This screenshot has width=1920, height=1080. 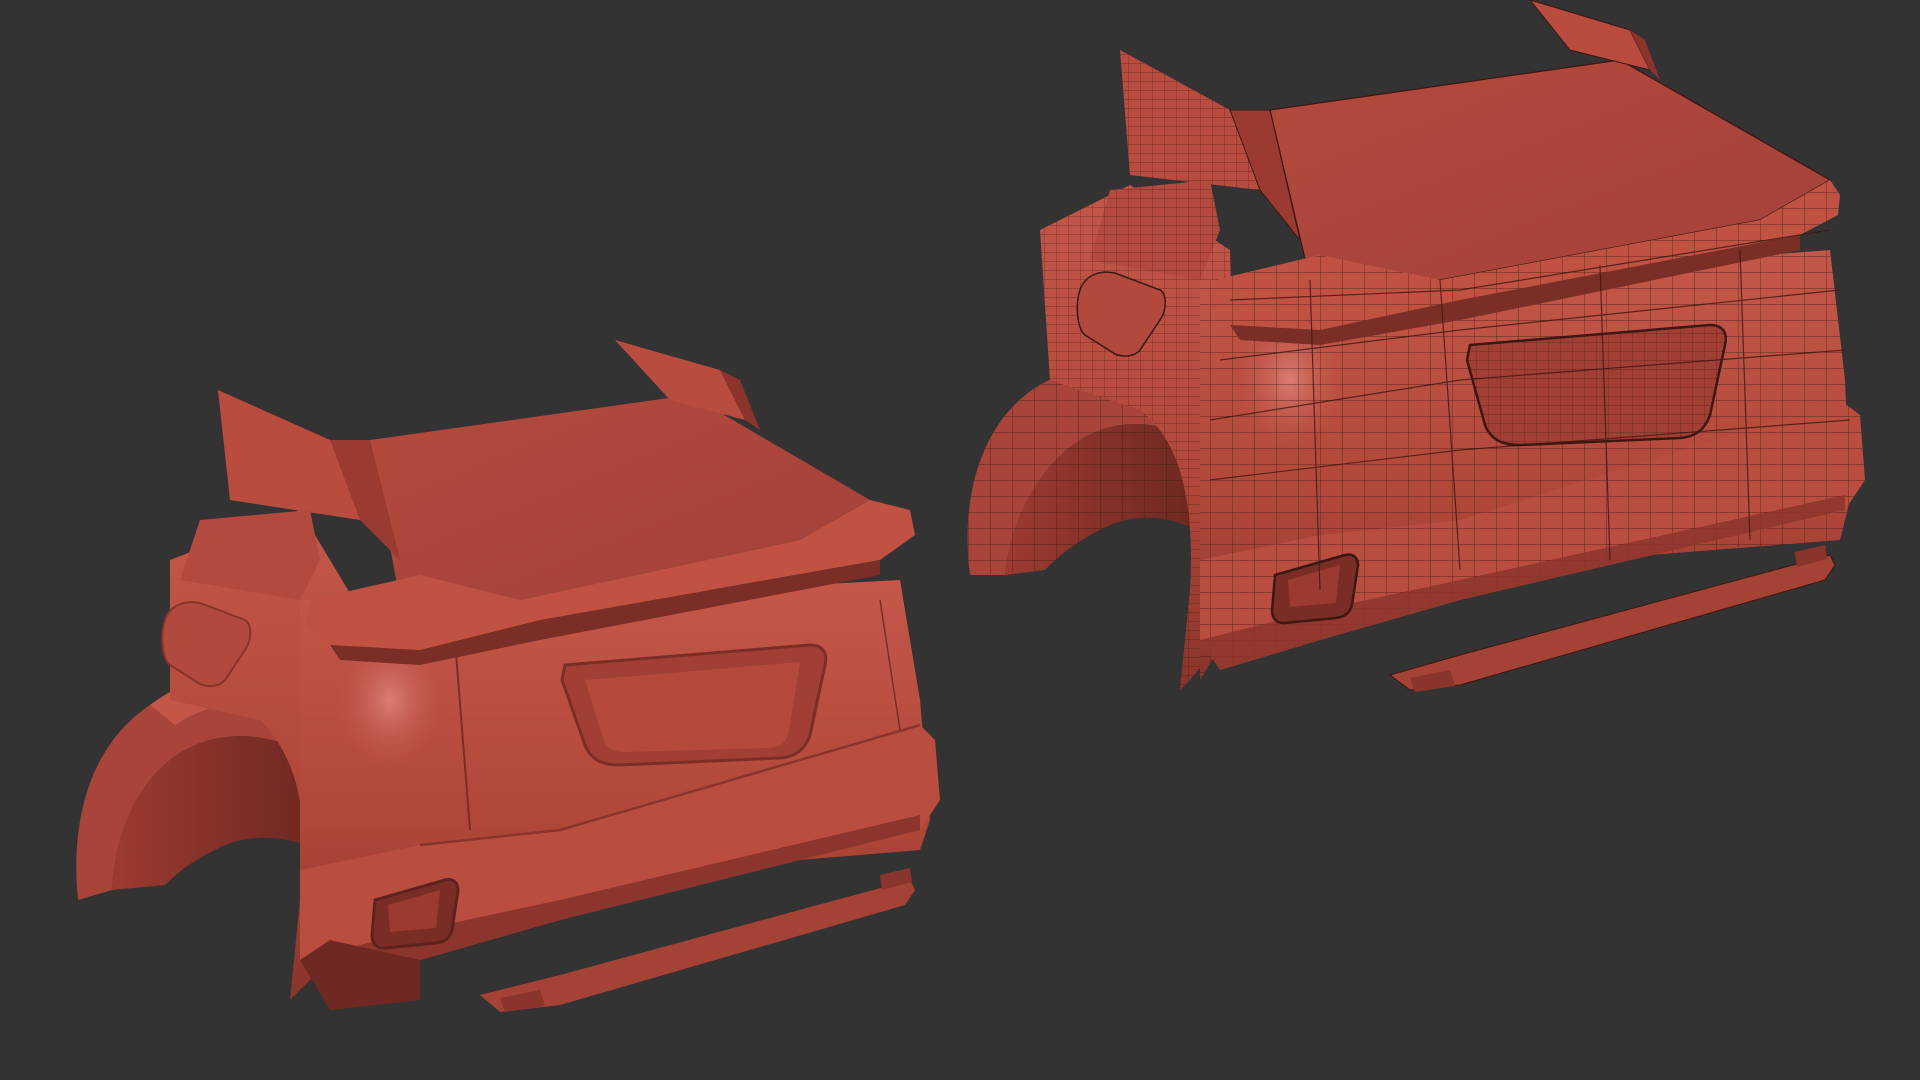 What do you see at coordinates (1596, 385) in the screenshot?
I see `wire-license-plate-mesh` at bounding box center [1596, 385].